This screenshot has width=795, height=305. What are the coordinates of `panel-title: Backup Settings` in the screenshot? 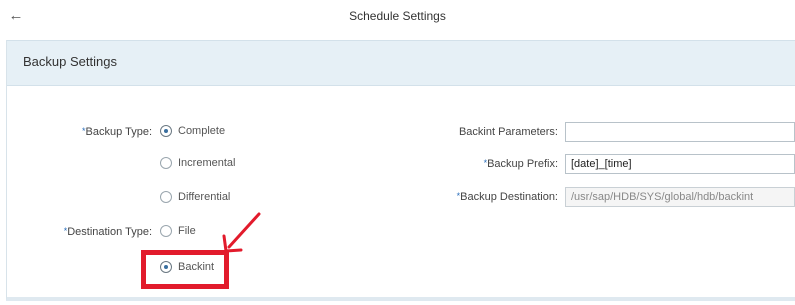 It's located at (70, 61).